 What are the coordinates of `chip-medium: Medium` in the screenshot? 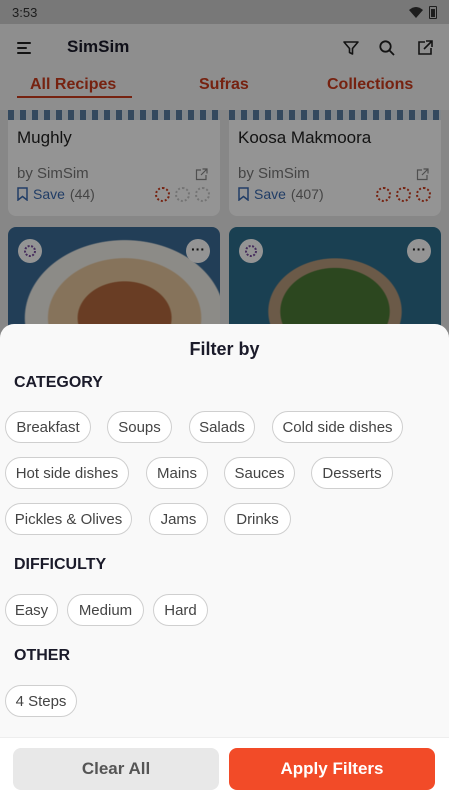 It's located at (105, 610).